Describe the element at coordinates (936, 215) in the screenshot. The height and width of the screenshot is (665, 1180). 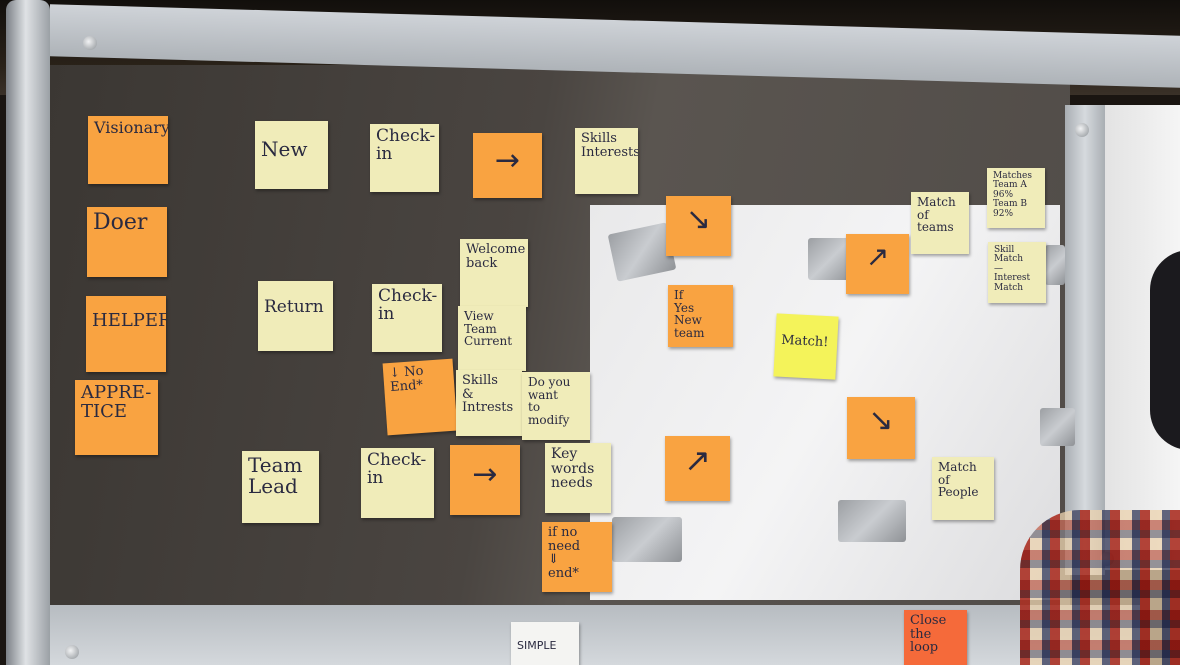
I see `note-text: Match of teams` at that location.